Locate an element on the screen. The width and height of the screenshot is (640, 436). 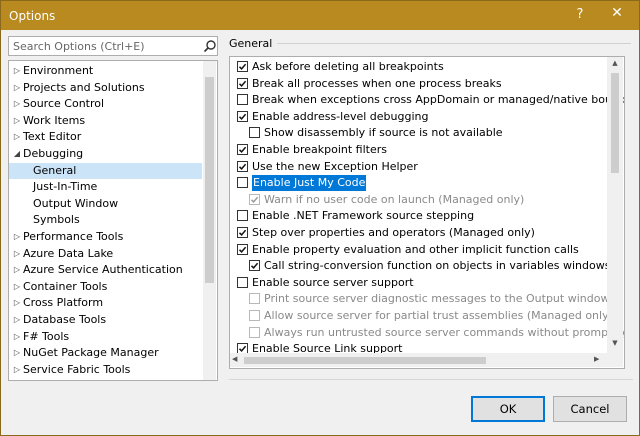
tree-item-label: Output Window is located at coordinates (76, 203).